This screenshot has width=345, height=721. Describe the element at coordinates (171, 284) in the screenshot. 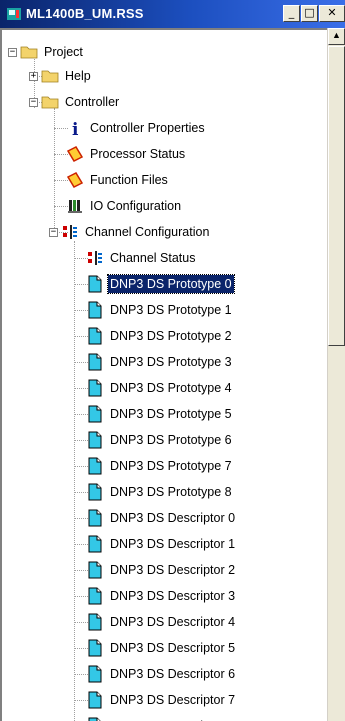

I see `tree-label: DNP3 DS Prototype 0` at that location.